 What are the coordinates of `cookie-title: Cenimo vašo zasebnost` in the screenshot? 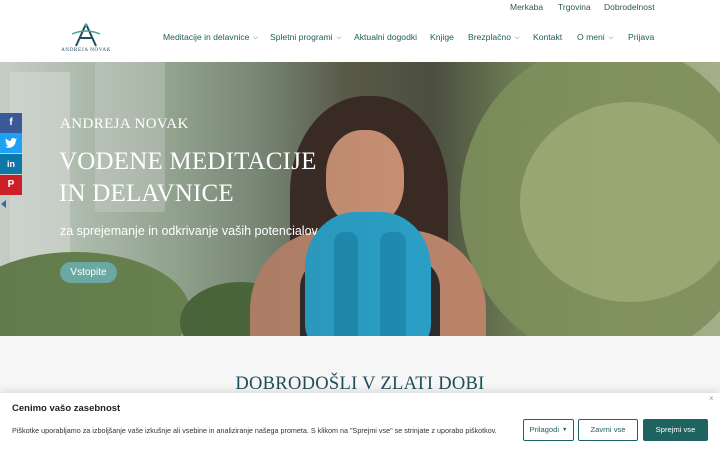 It's located at (66, 408).